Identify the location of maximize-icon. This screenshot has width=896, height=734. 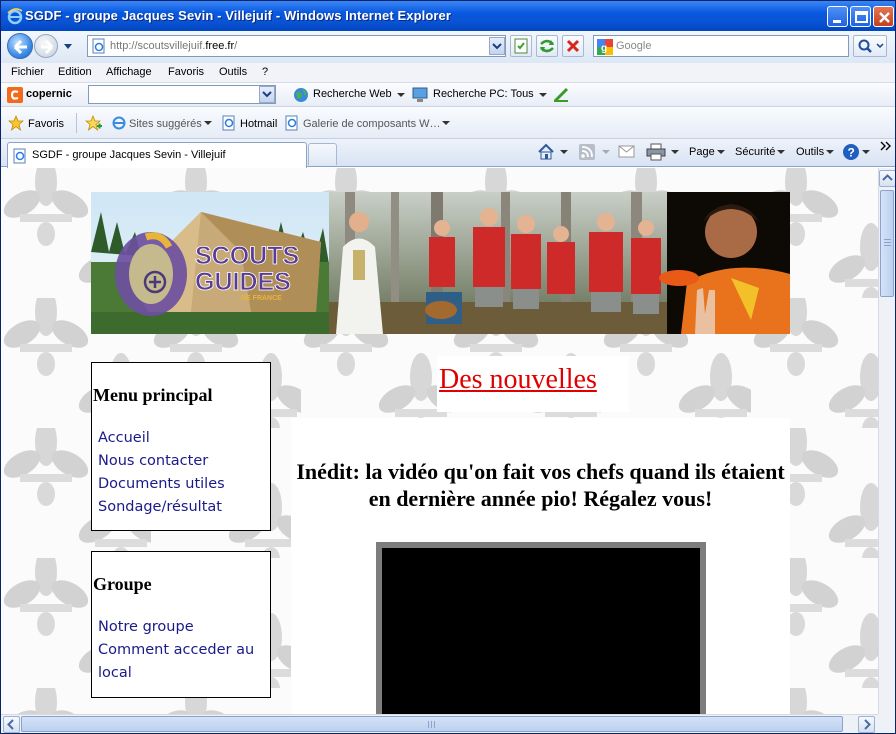
(861, 17).